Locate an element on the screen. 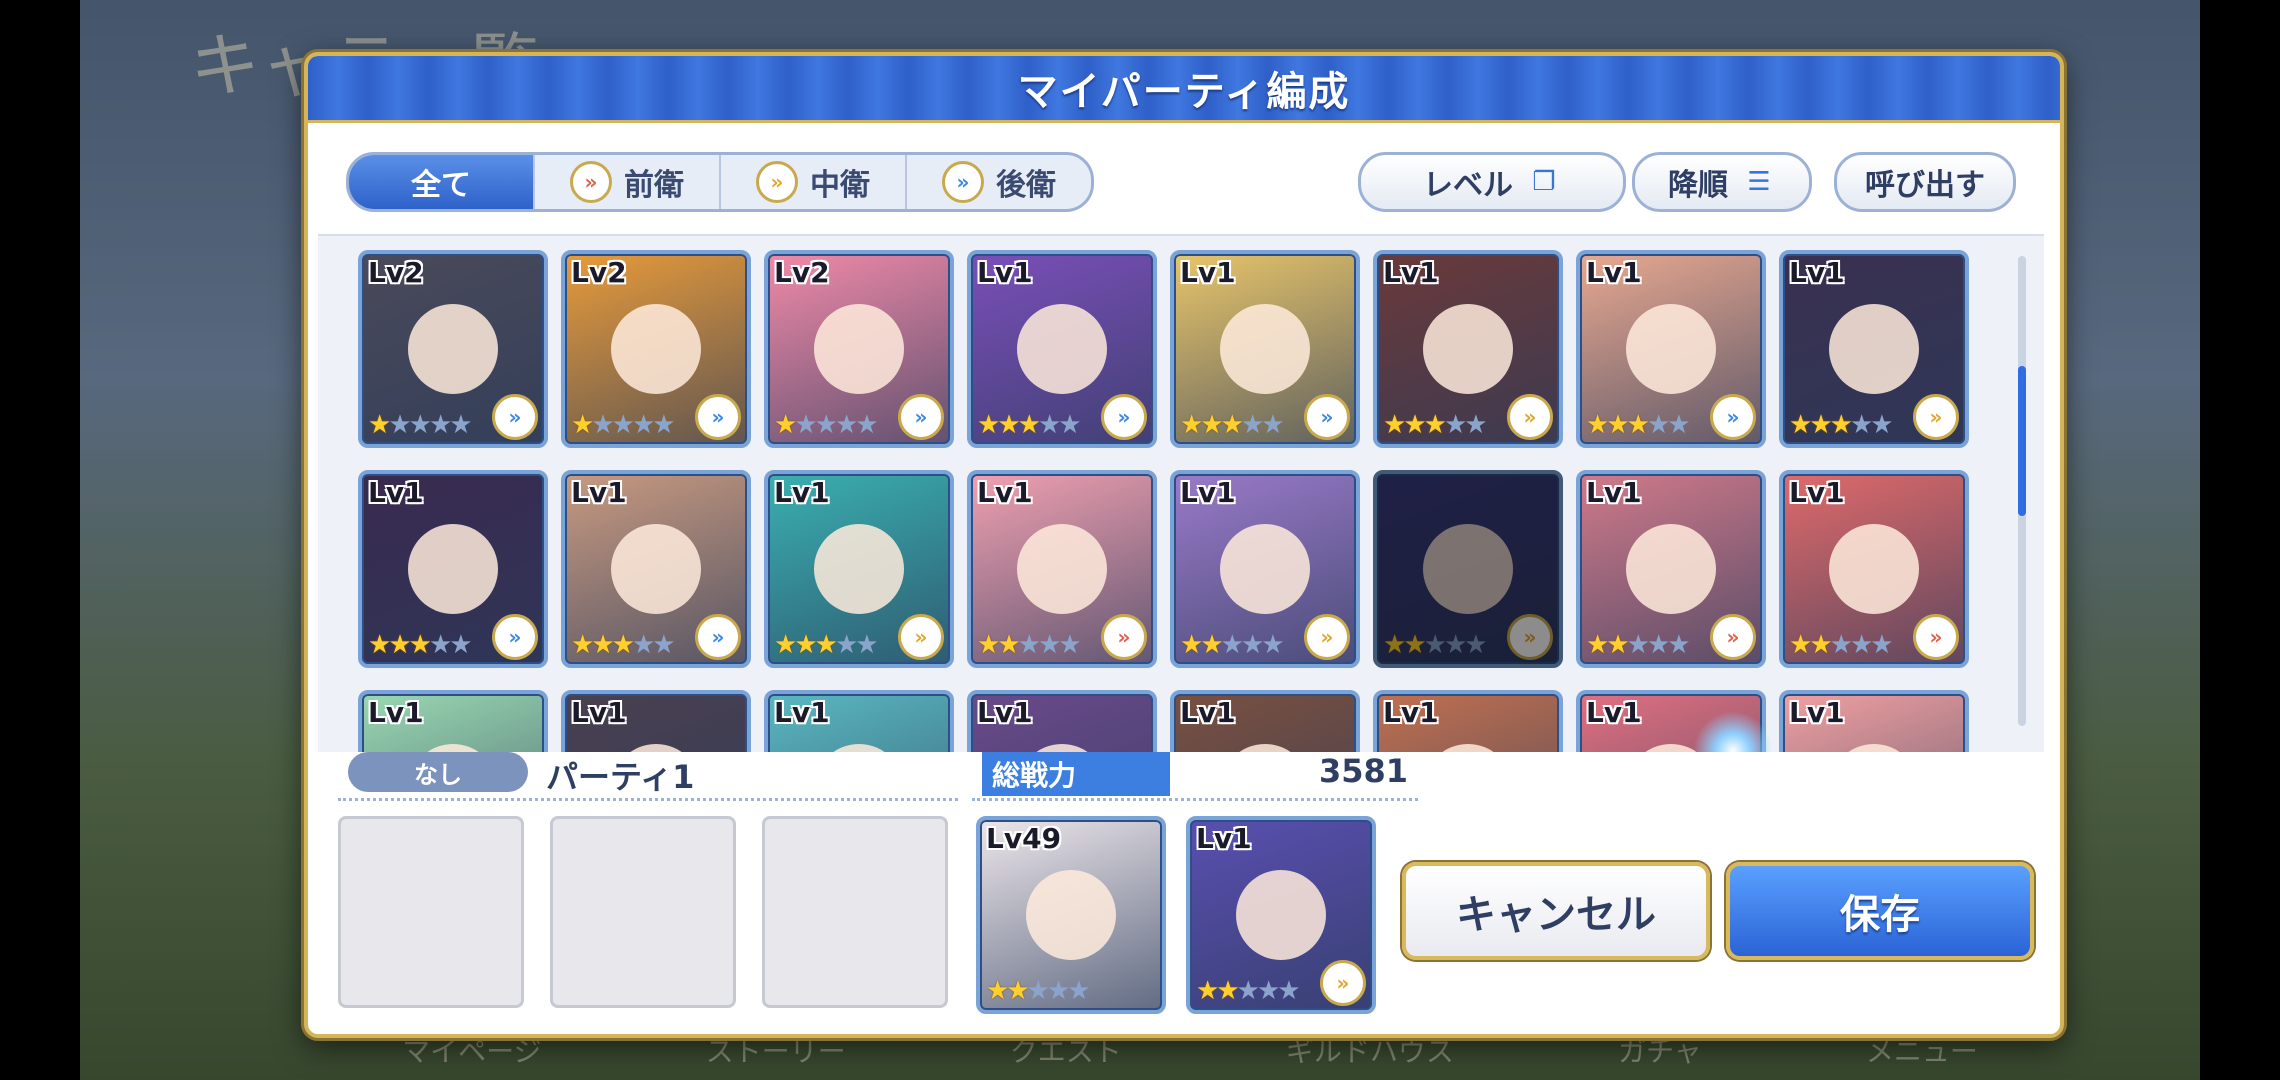 Image resolution: width=2280 pixels, height=1080 pixels. cancel-button: キャンセル is located at coordinates (1556, 911).